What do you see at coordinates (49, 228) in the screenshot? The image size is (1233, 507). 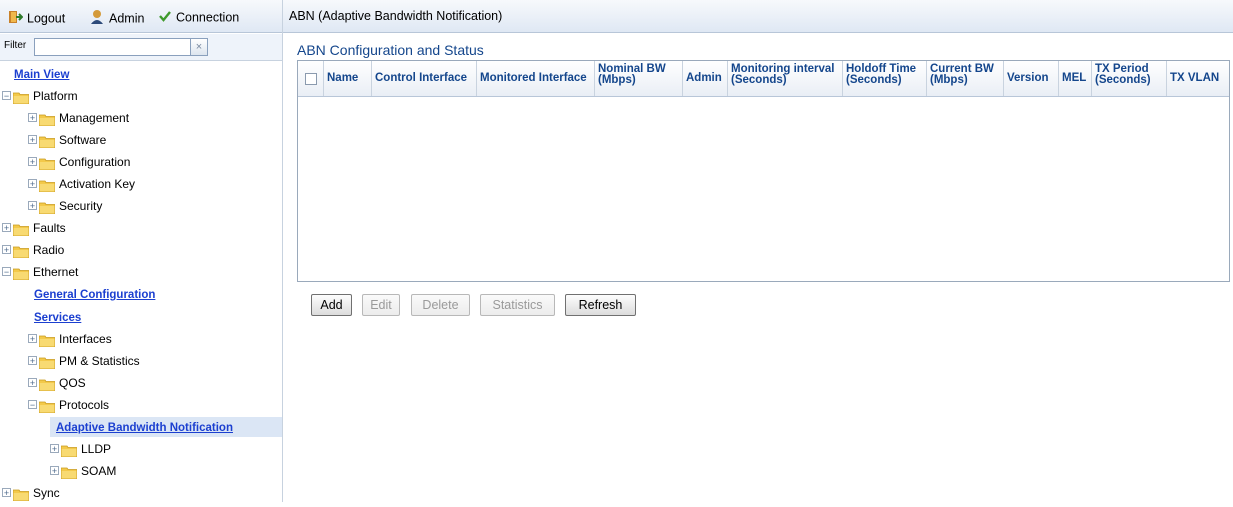 I see `tree-item-label: Faults` at bounding box center [49, 228].